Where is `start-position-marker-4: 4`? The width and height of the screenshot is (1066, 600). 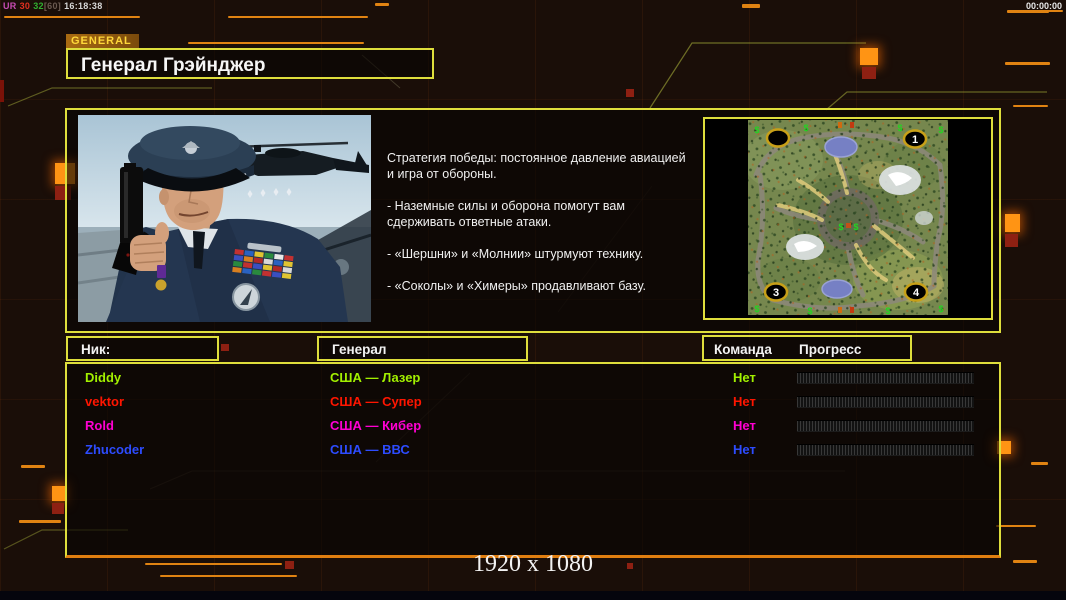 start-position-marker-4: 4 is located at coordinates (916, 292).